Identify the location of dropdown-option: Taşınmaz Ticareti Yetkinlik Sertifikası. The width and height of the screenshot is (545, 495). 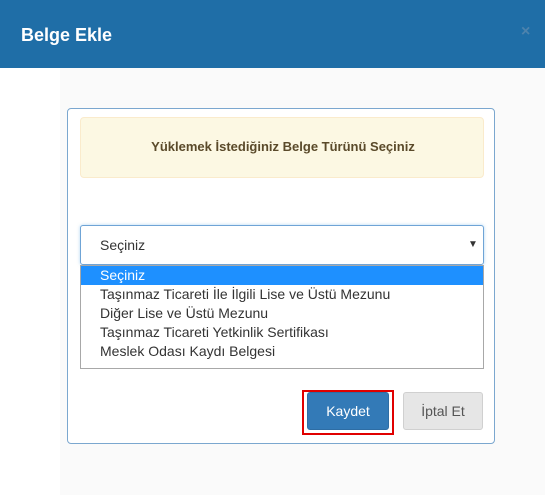
(282, 332).